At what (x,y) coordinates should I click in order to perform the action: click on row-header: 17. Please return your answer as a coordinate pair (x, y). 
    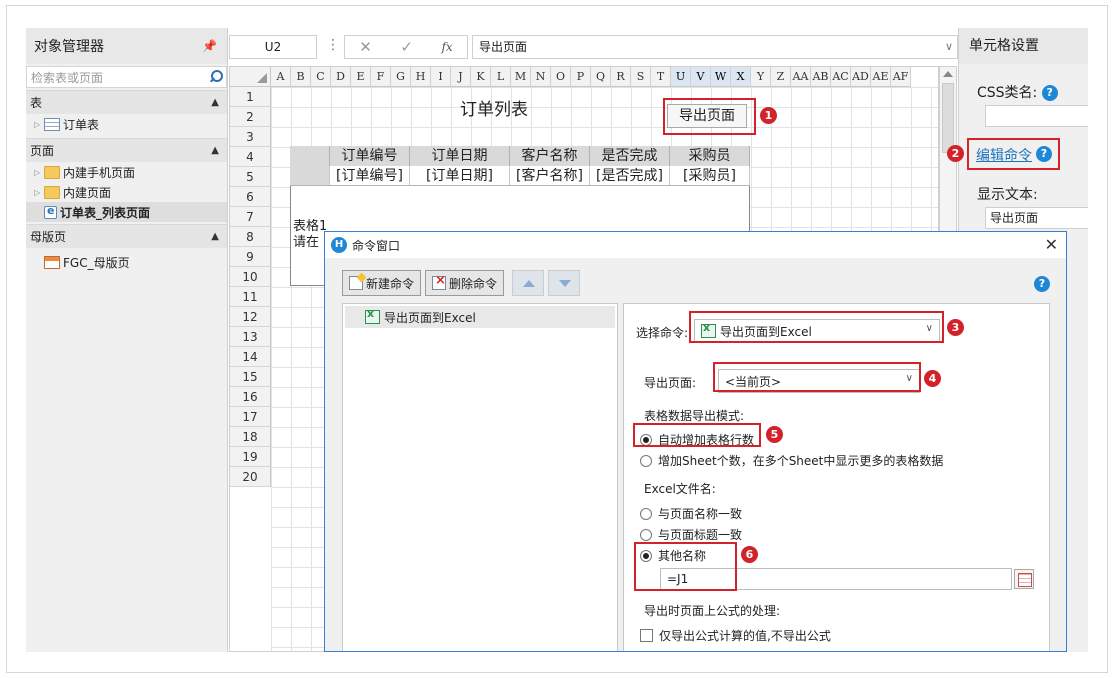
    Looking at the image, I should click on (250, 417).